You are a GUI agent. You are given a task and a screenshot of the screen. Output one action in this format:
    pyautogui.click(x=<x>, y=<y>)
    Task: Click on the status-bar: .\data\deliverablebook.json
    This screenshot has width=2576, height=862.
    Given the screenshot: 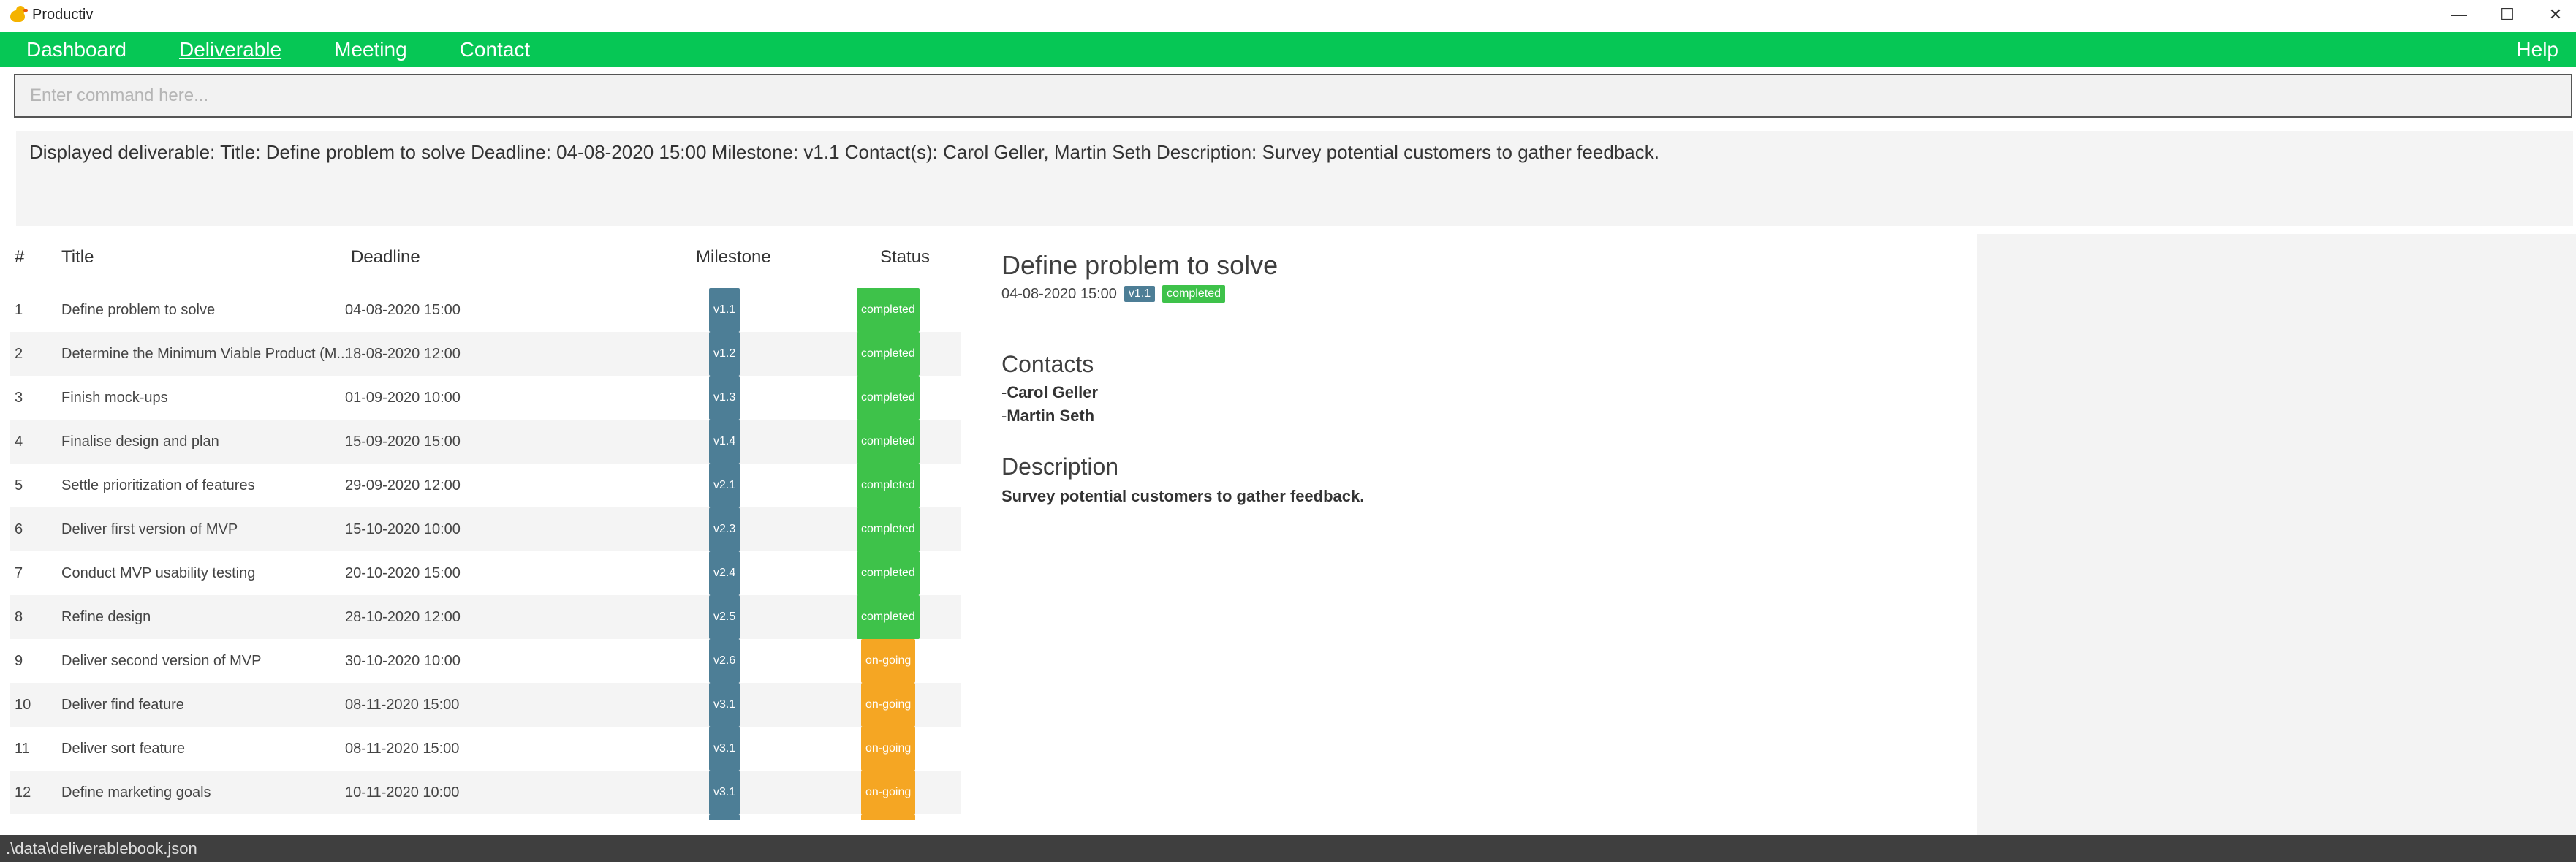 What is the action you would take?
    pyautogui.click(x=1288, y=848)
    